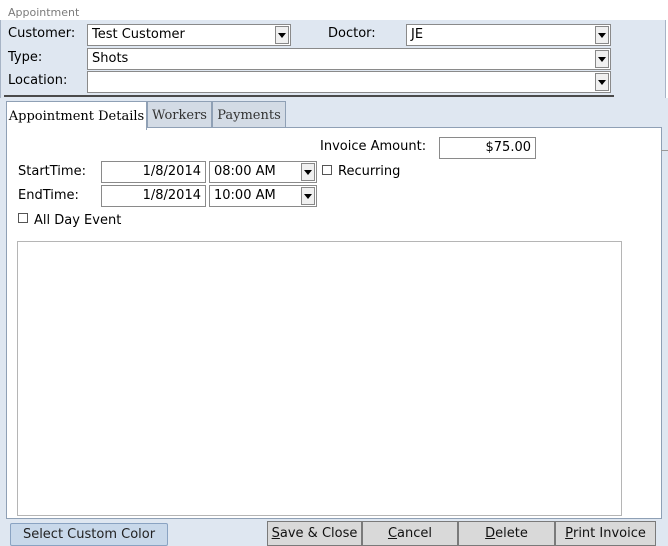 Image resolution: width=668 pixels, height=546 pixels. What do you see at coordinates (602, 59) in the screenshot?
I see `type-dropdown-icon` at bounding box center [602, 59].